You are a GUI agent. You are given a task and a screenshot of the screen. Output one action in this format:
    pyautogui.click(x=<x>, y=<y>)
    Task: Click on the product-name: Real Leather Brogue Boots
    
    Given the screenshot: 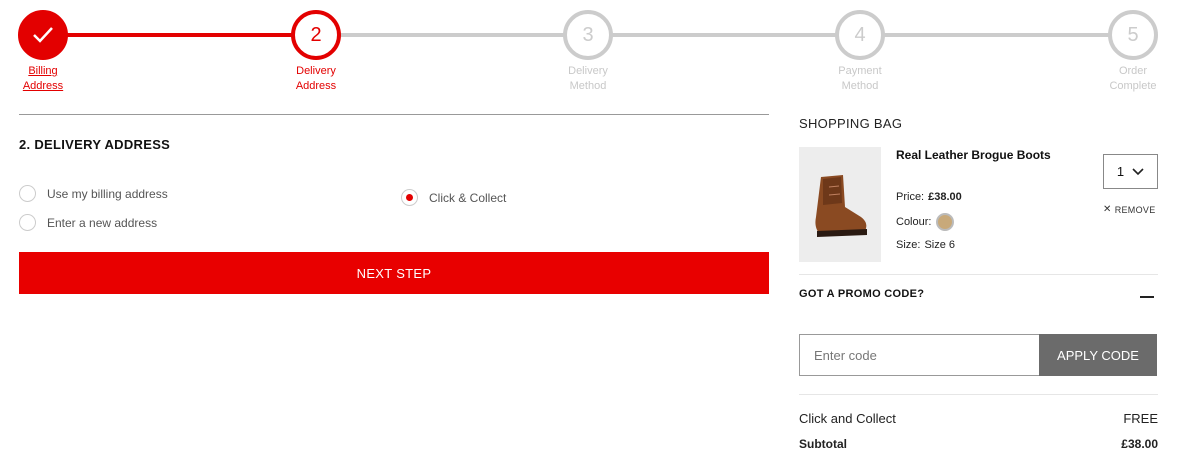 What is the action you would take?
    pyautogui.click(x=973, y=155)
    